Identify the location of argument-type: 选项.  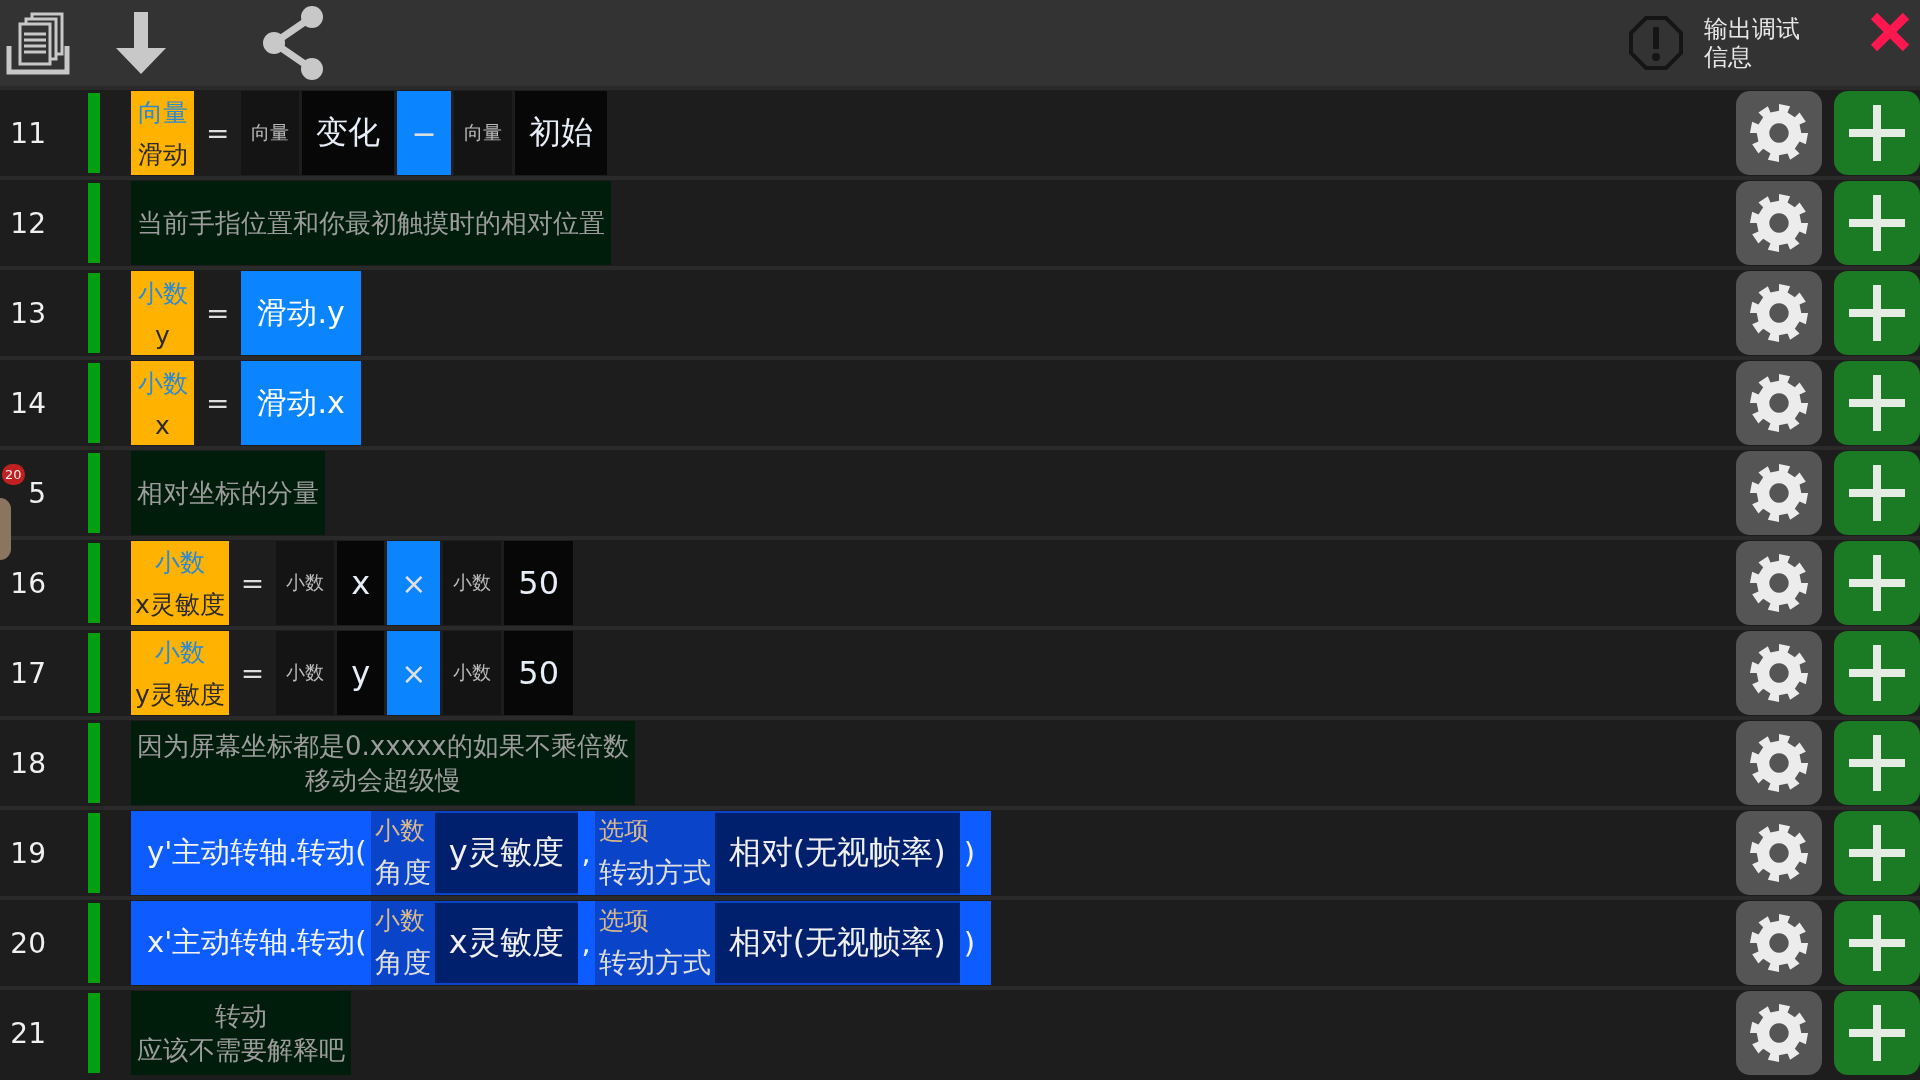
(624, 831).